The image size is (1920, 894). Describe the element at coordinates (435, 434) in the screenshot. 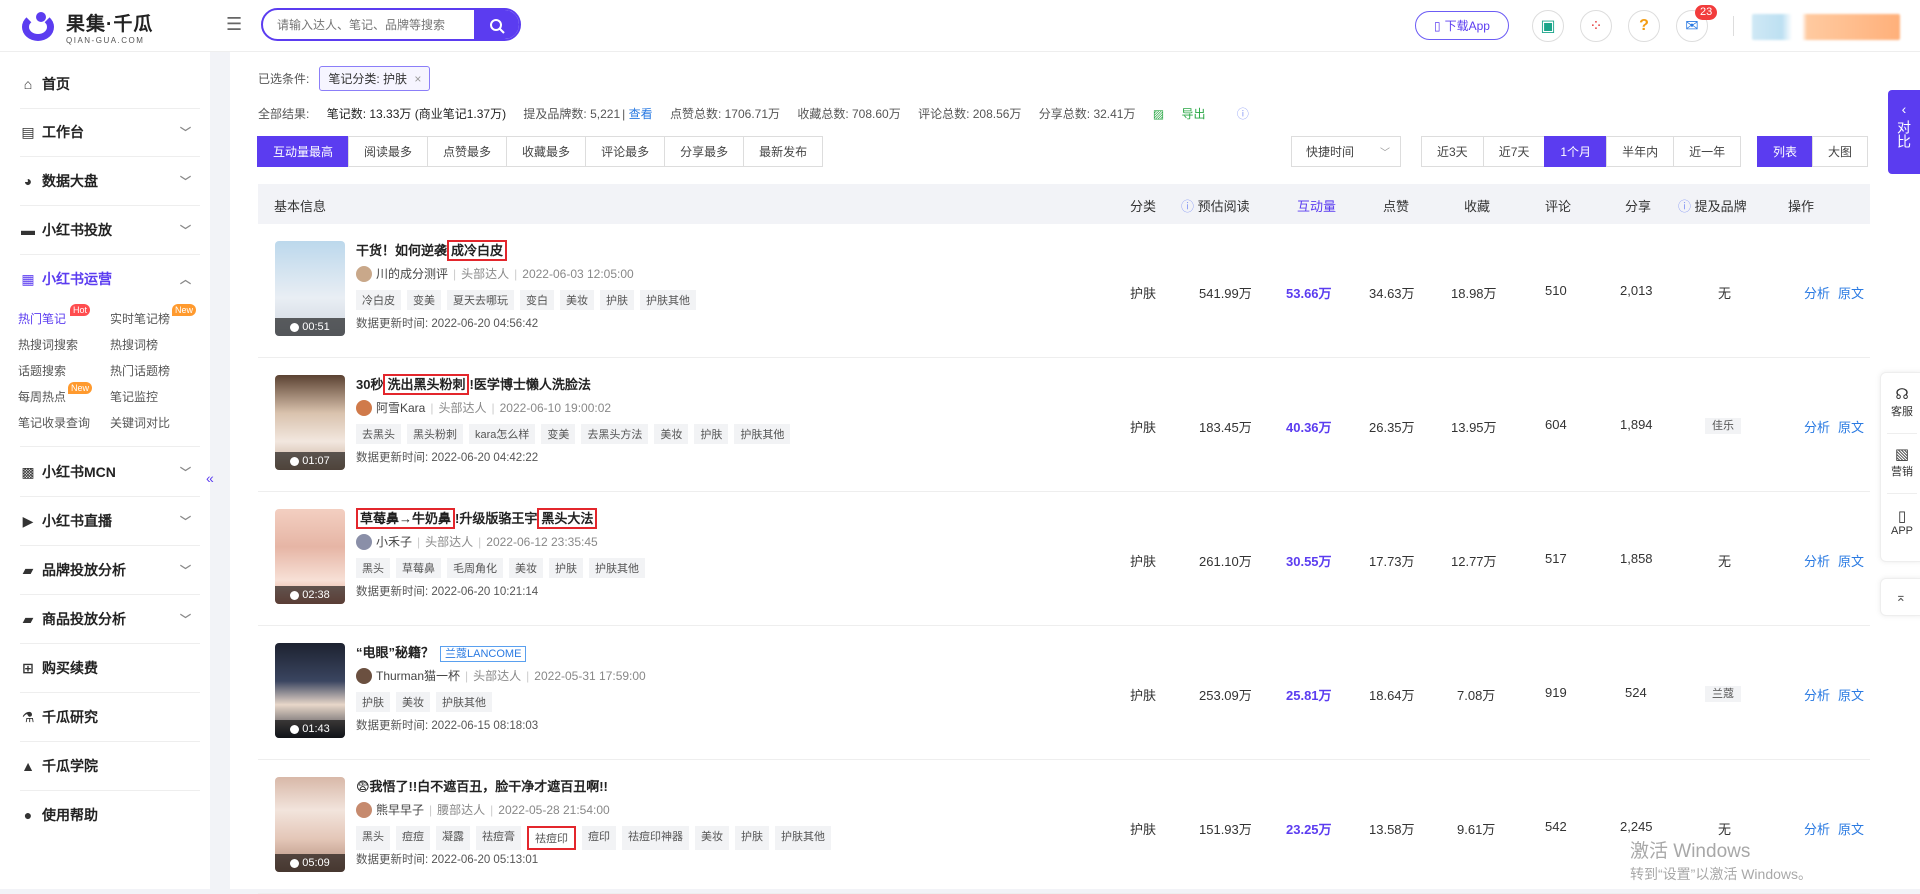

I see `note-tag: 黑头粉刺` at that location.